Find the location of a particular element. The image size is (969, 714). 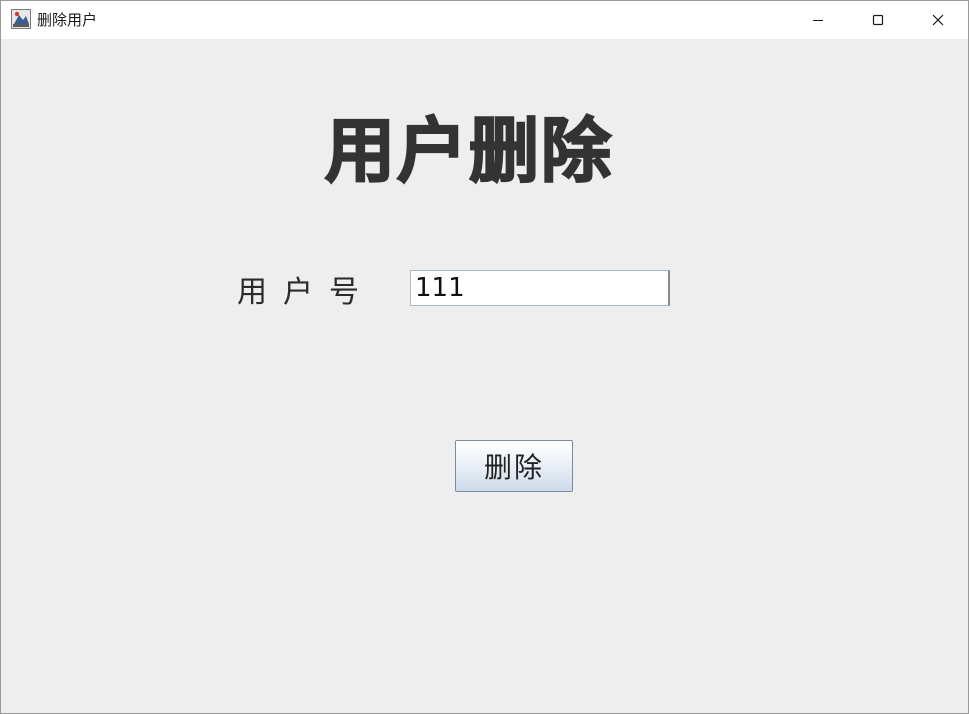

close-button is located at coordinates (938, 20).